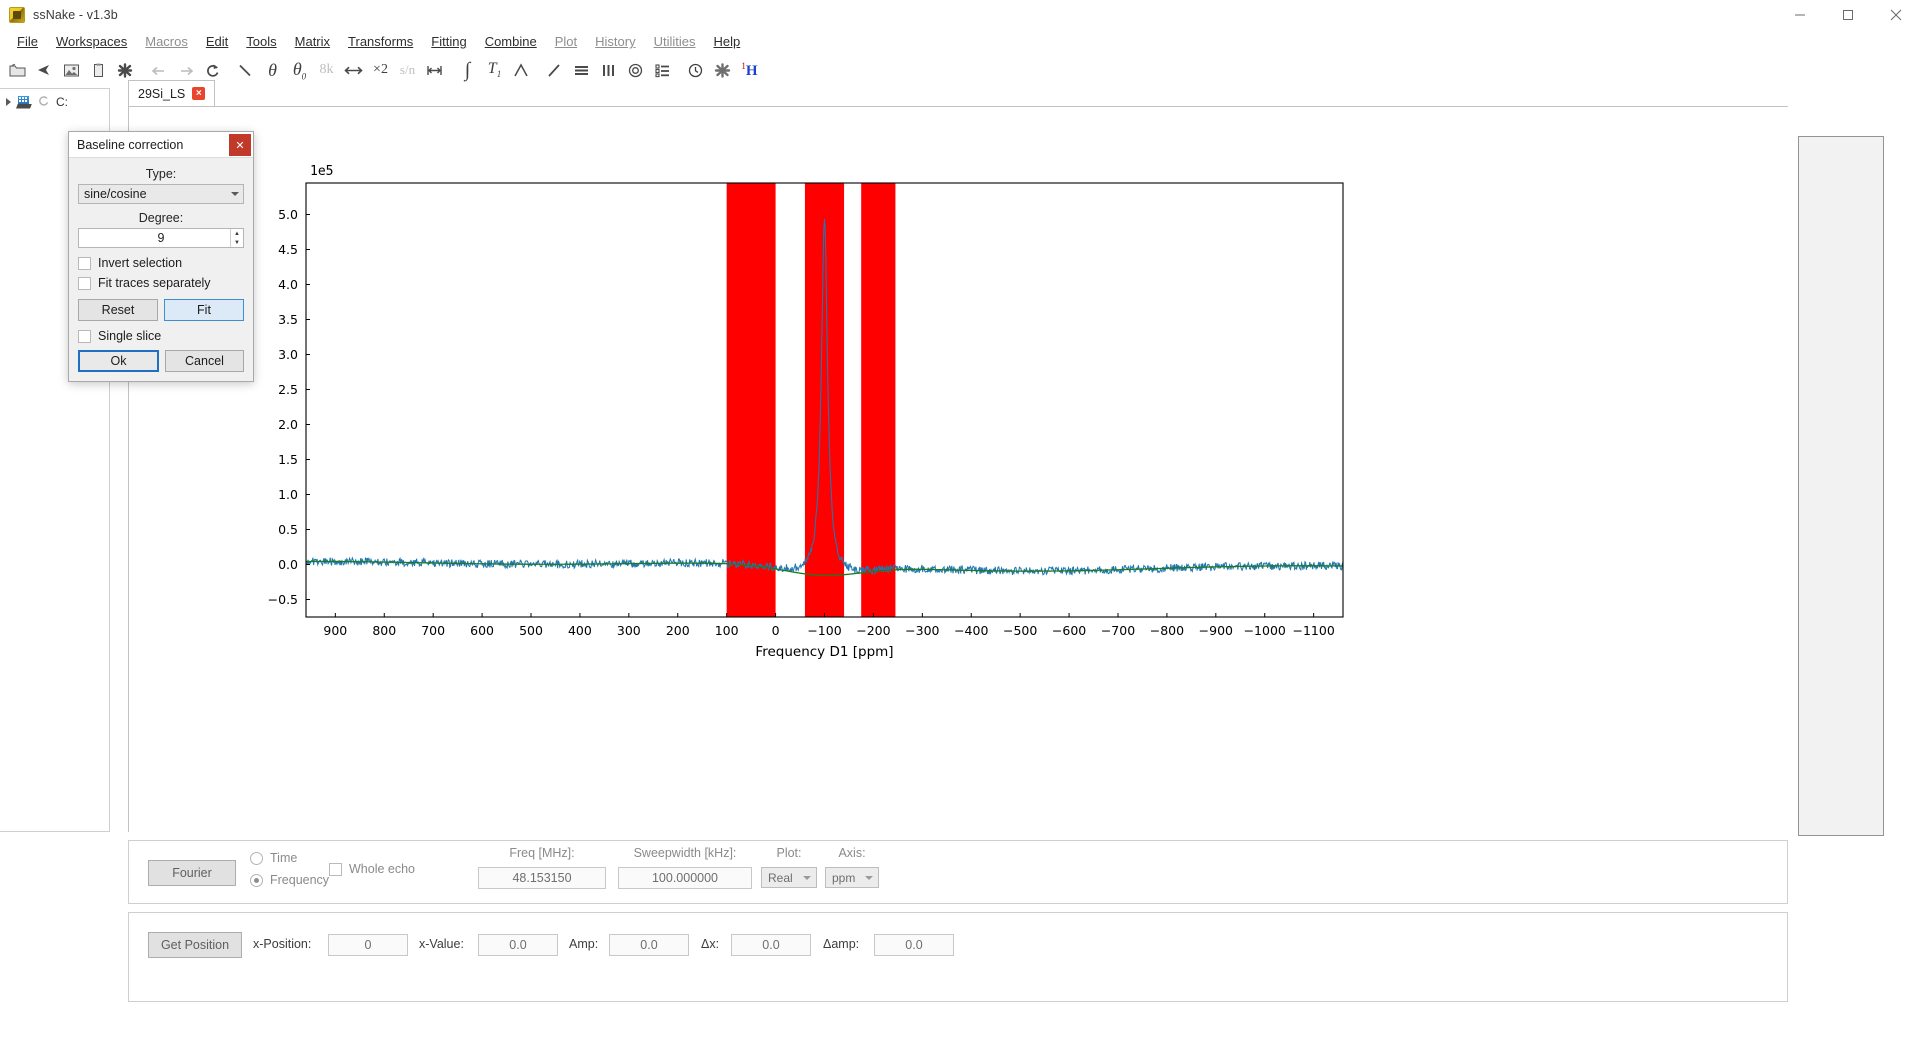  Describe the element at coordinates (448, 42) in the screenshot. I see `menu-fitting: Fitting` at that location.